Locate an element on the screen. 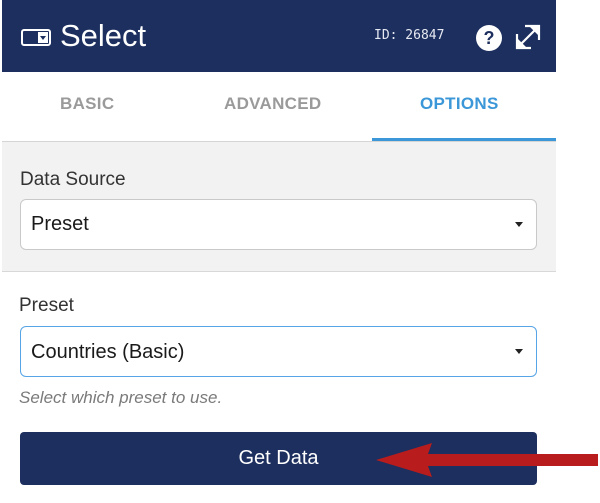  data-source-label: Data Source is located at coordinates (73, 179).